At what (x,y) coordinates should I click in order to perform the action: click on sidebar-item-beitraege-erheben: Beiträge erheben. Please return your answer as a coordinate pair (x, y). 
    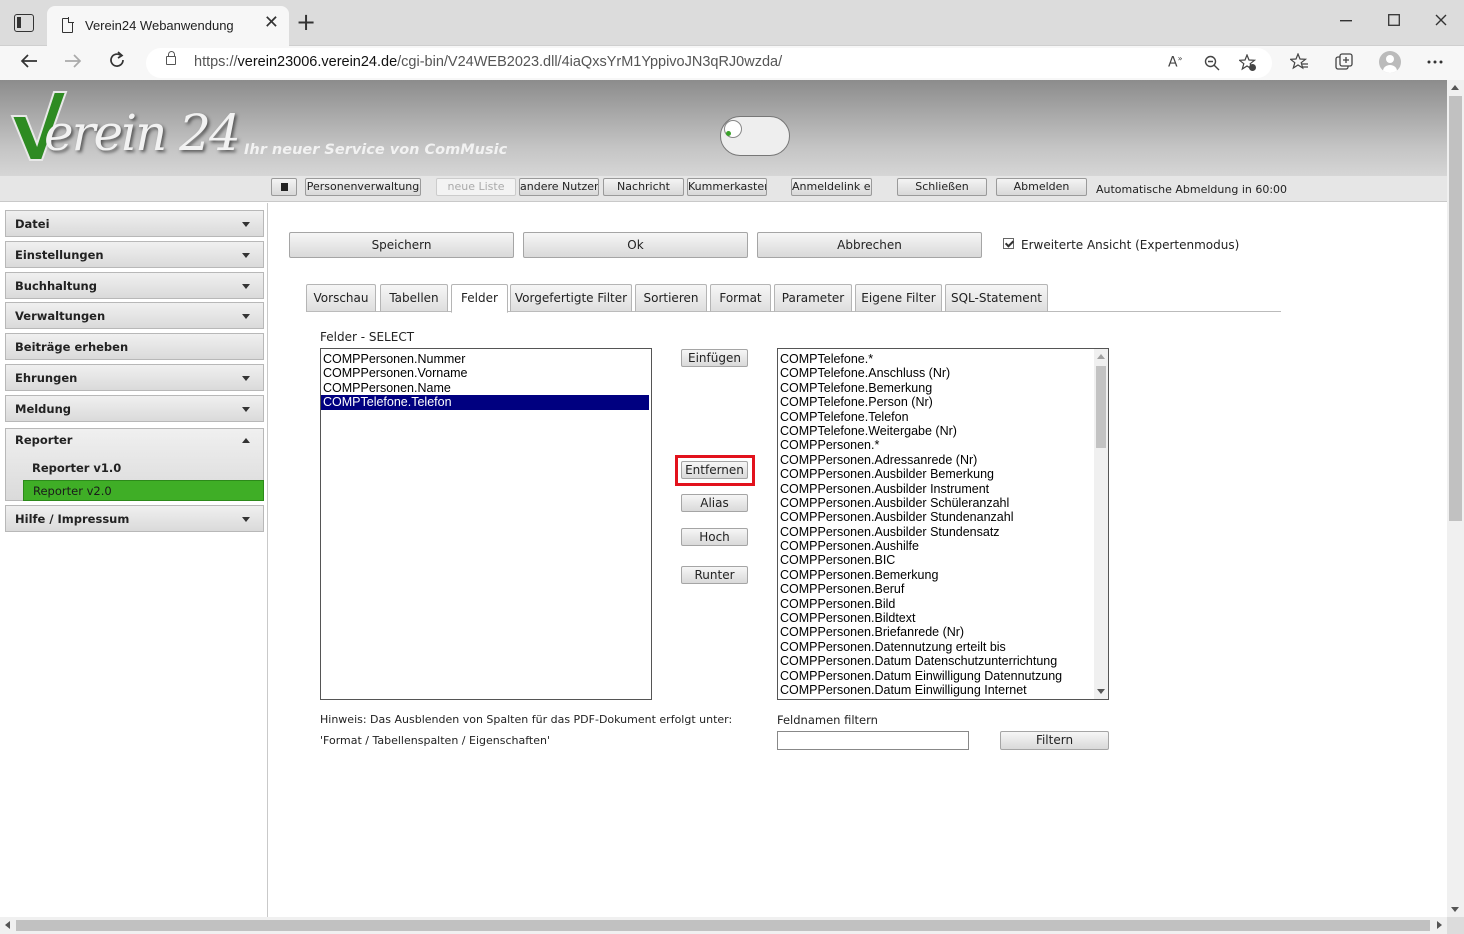
    Looking at the image, I should click on (134, 346).